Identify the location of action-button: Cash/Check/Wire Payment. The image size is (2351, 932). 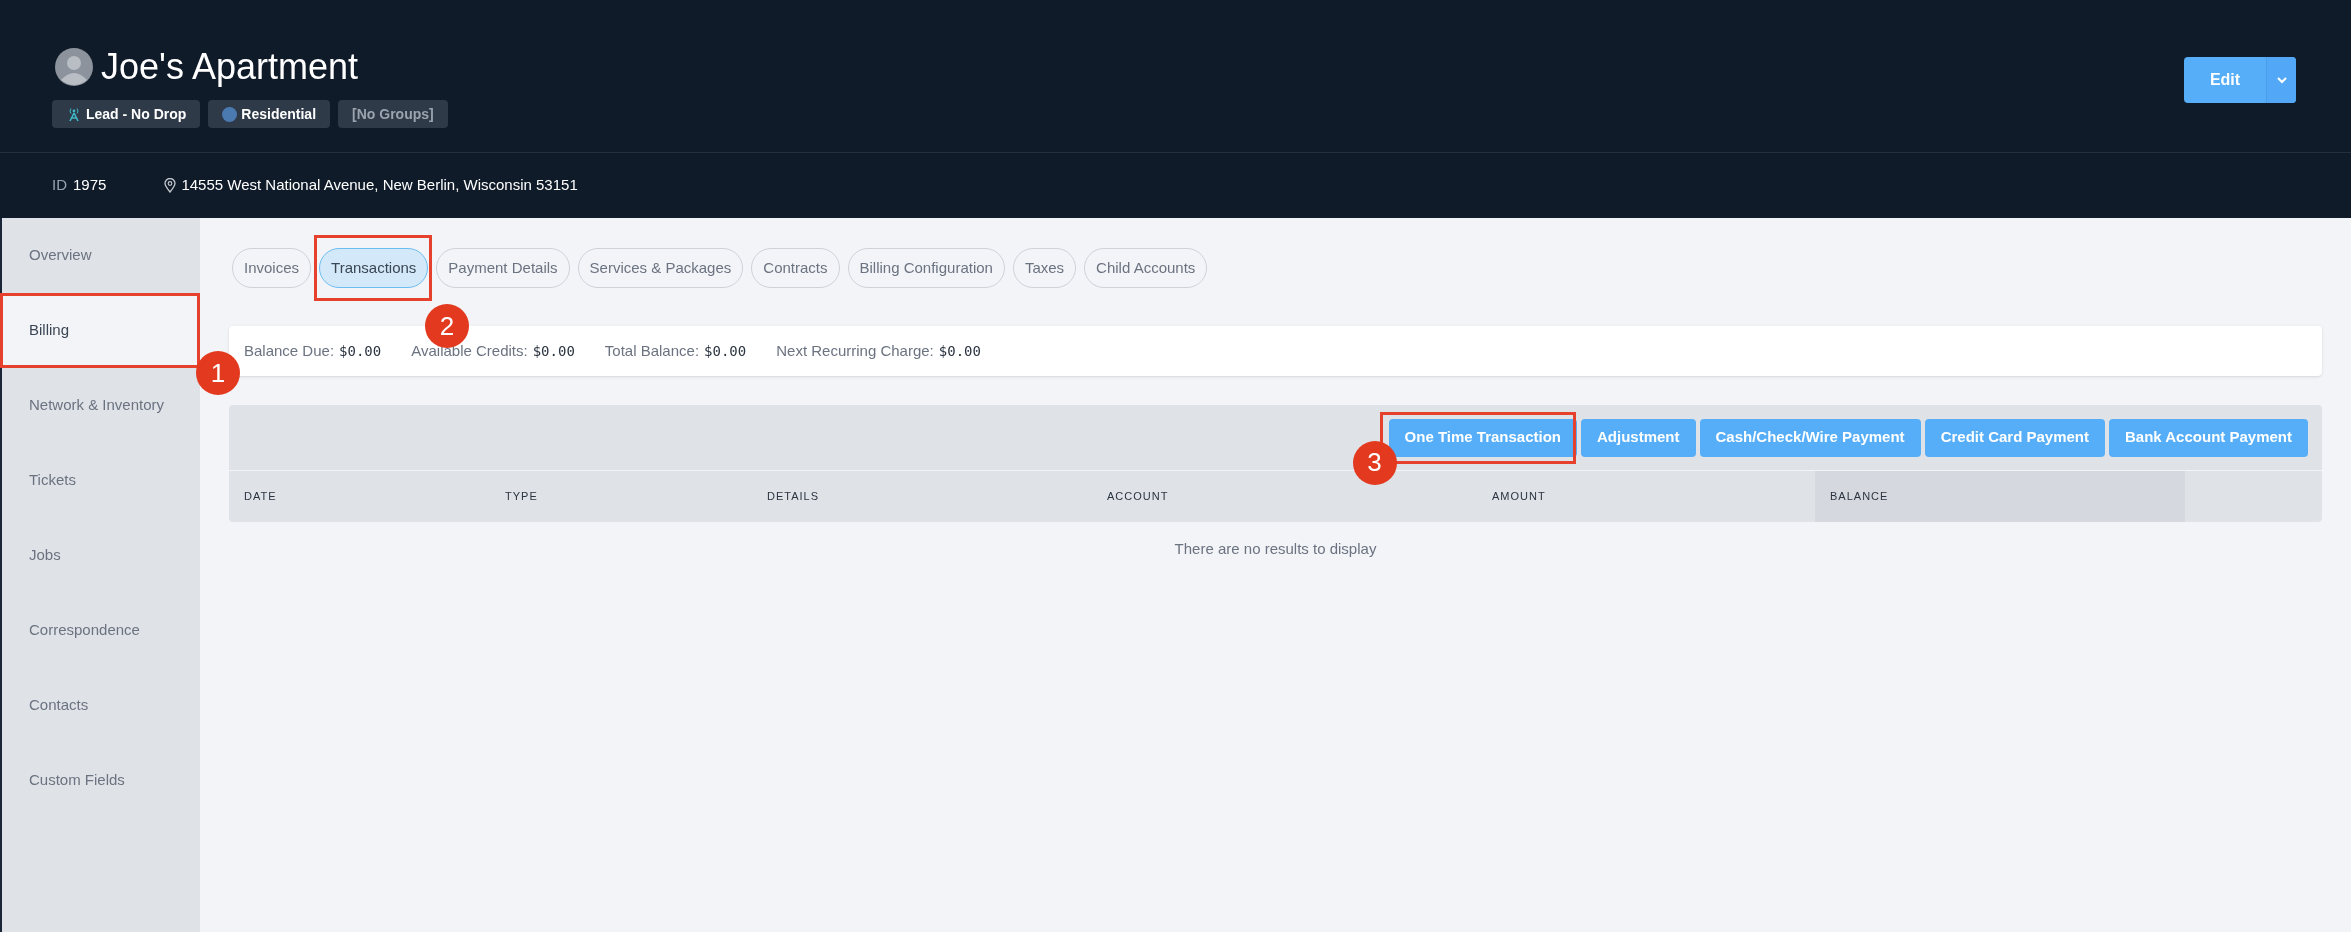
(1810, 437).